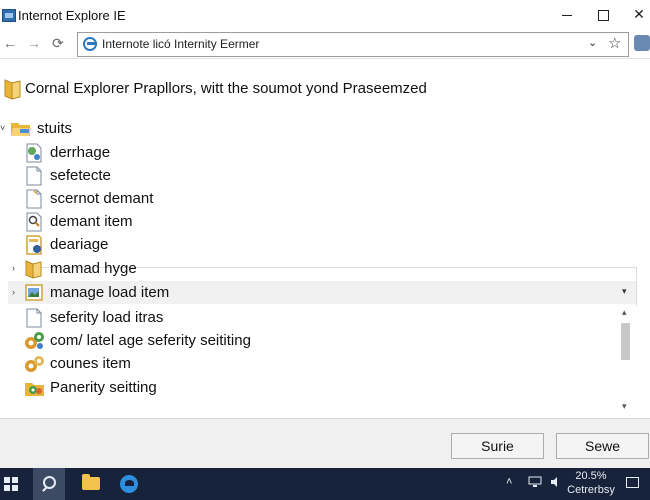  What do you see at coordinates (325, 128) in the screenshot?
I see `tree-root: ˅ stuits` at bounding box center [325, 128].